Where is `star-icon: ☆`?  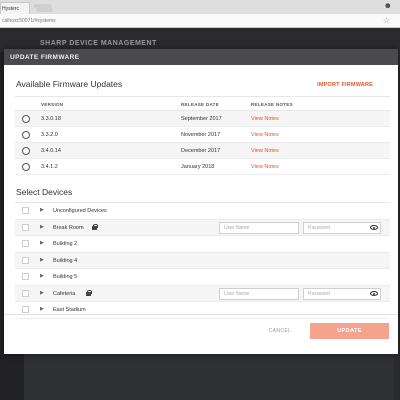 star-icon: ☆ is located at coordinates (386, 20).